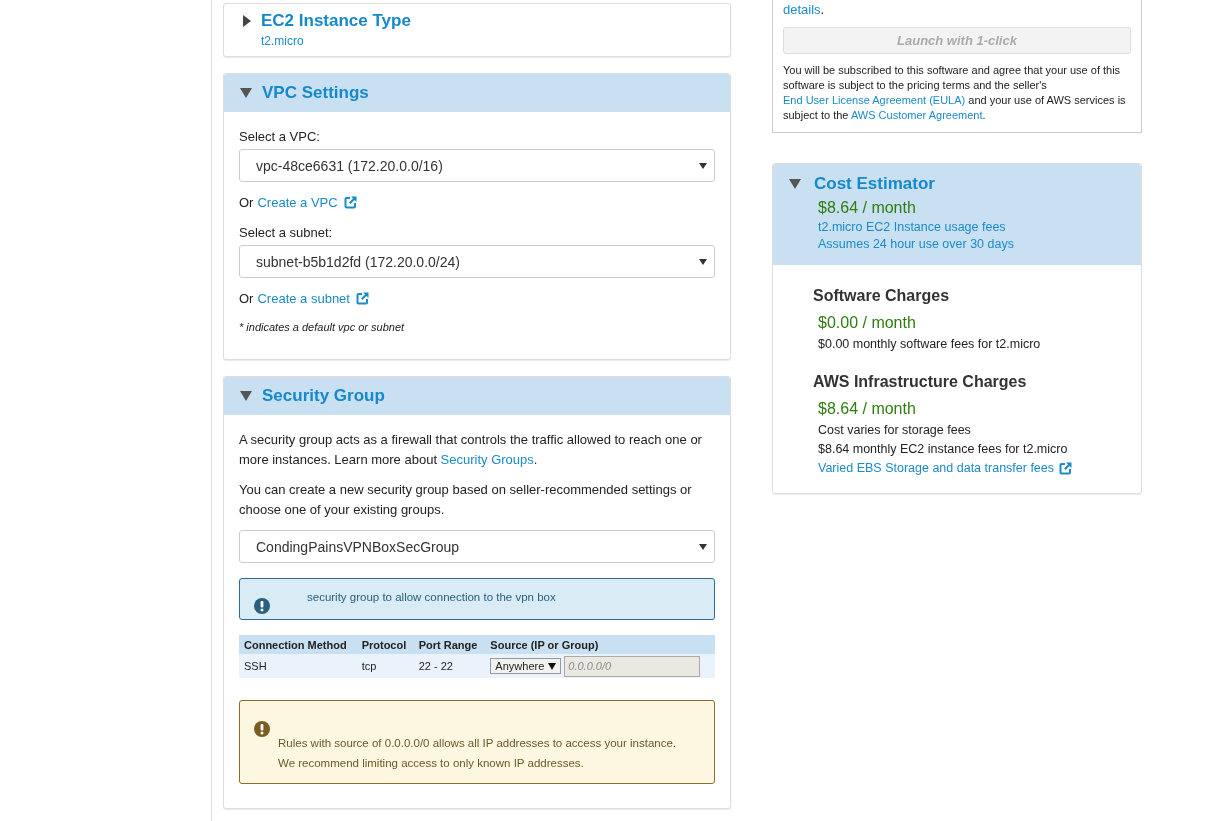 This screenshot has height=821, width=1215. What do you see at coordinates (466, 500) in the screenshot?
I see `description-paragraph: You can create a new security group based on seller-recommended settings or choose one of your existing groups.` at bounding box center [466, 500].